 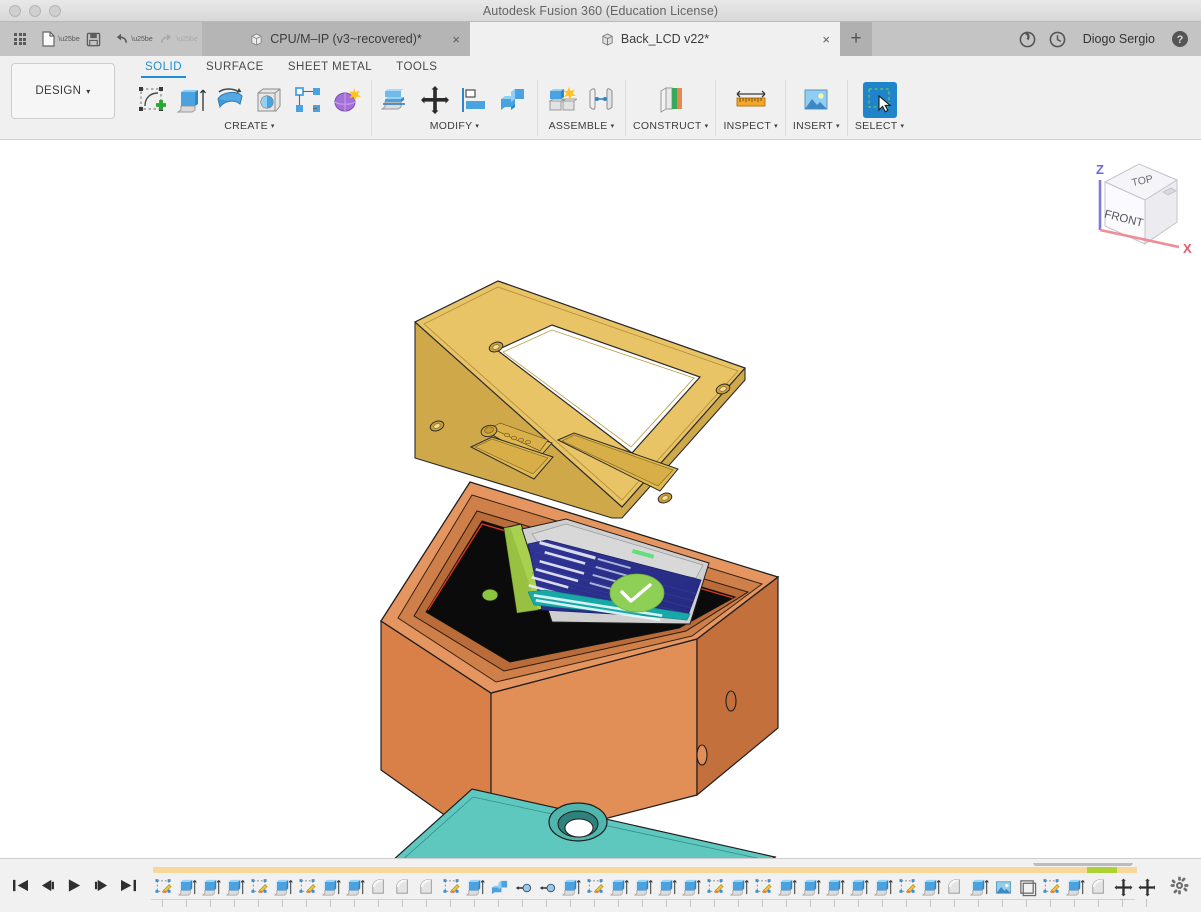 I want to click on viewcube: TOP FRONT Z X, so click(x=1138, y=206).